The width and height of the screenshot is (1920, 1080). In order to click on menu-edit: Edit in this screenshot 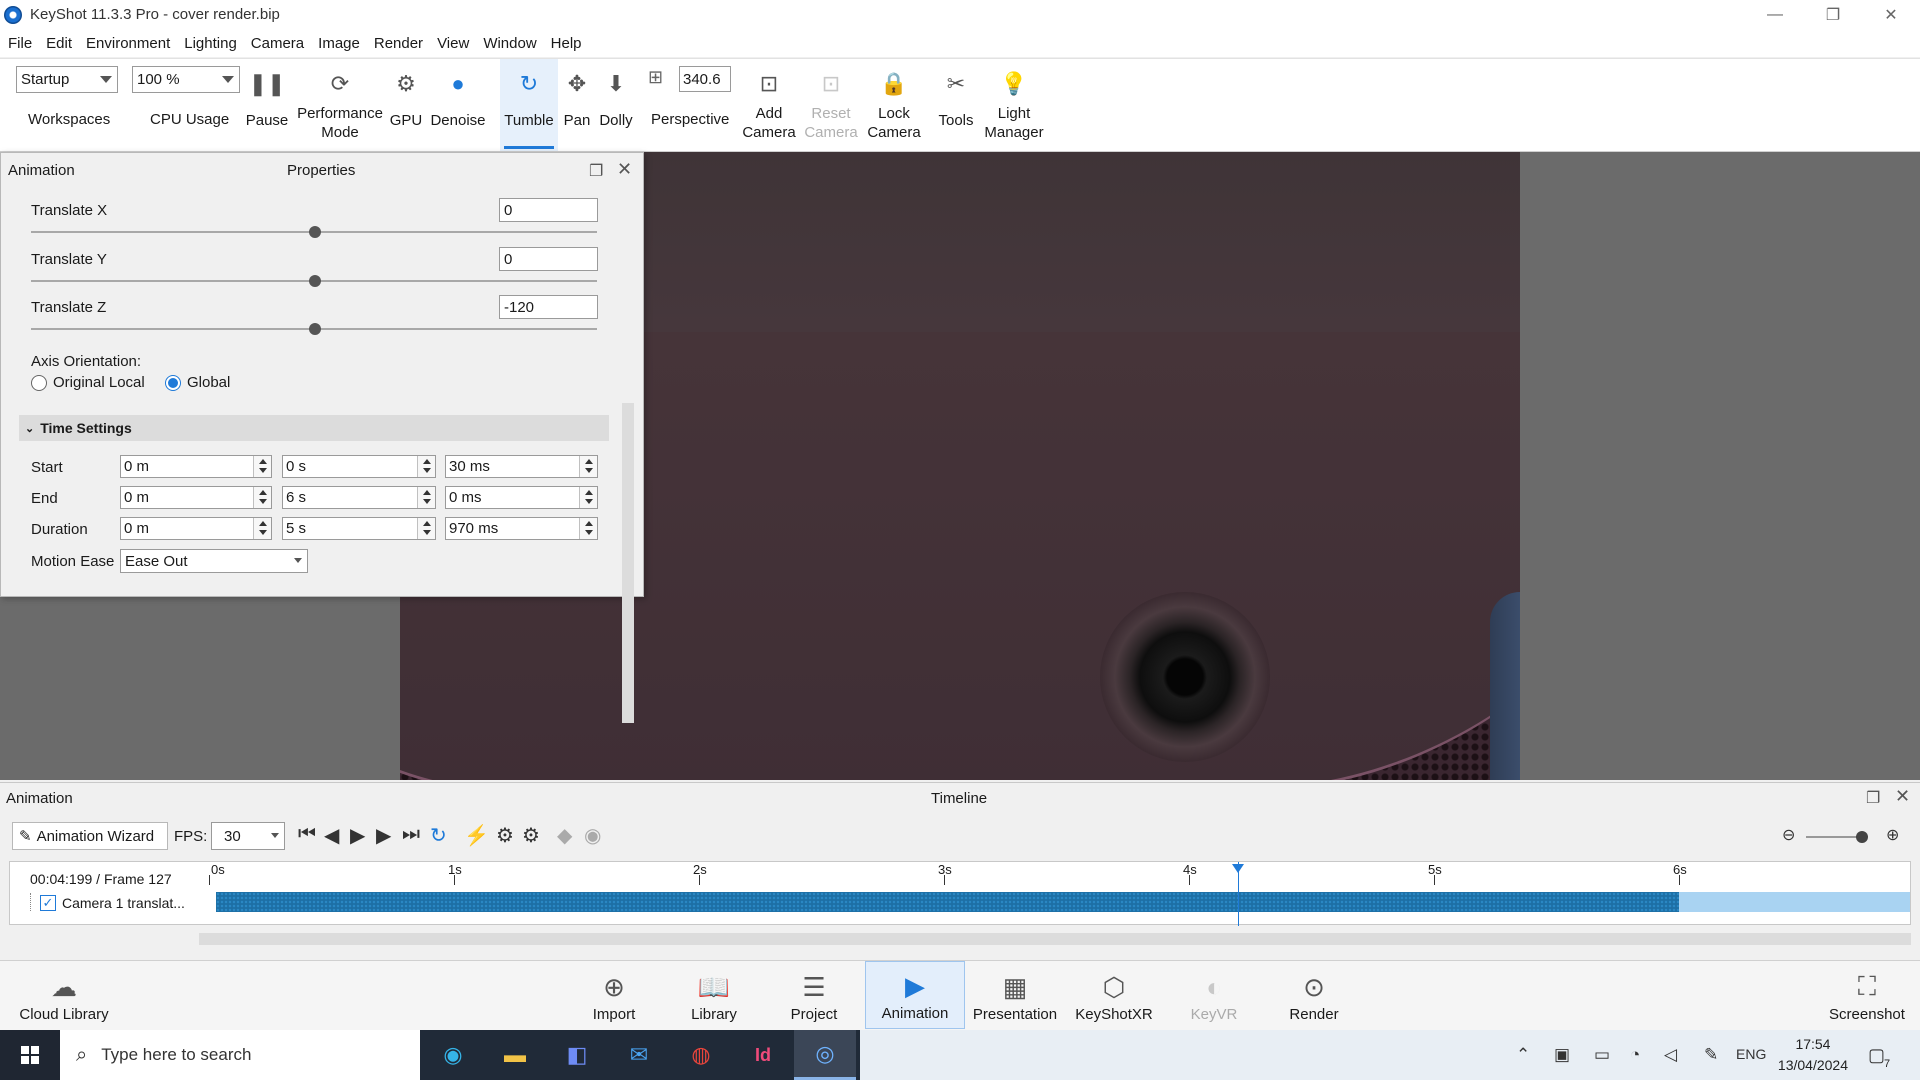, I will do `click(59, 43)`.